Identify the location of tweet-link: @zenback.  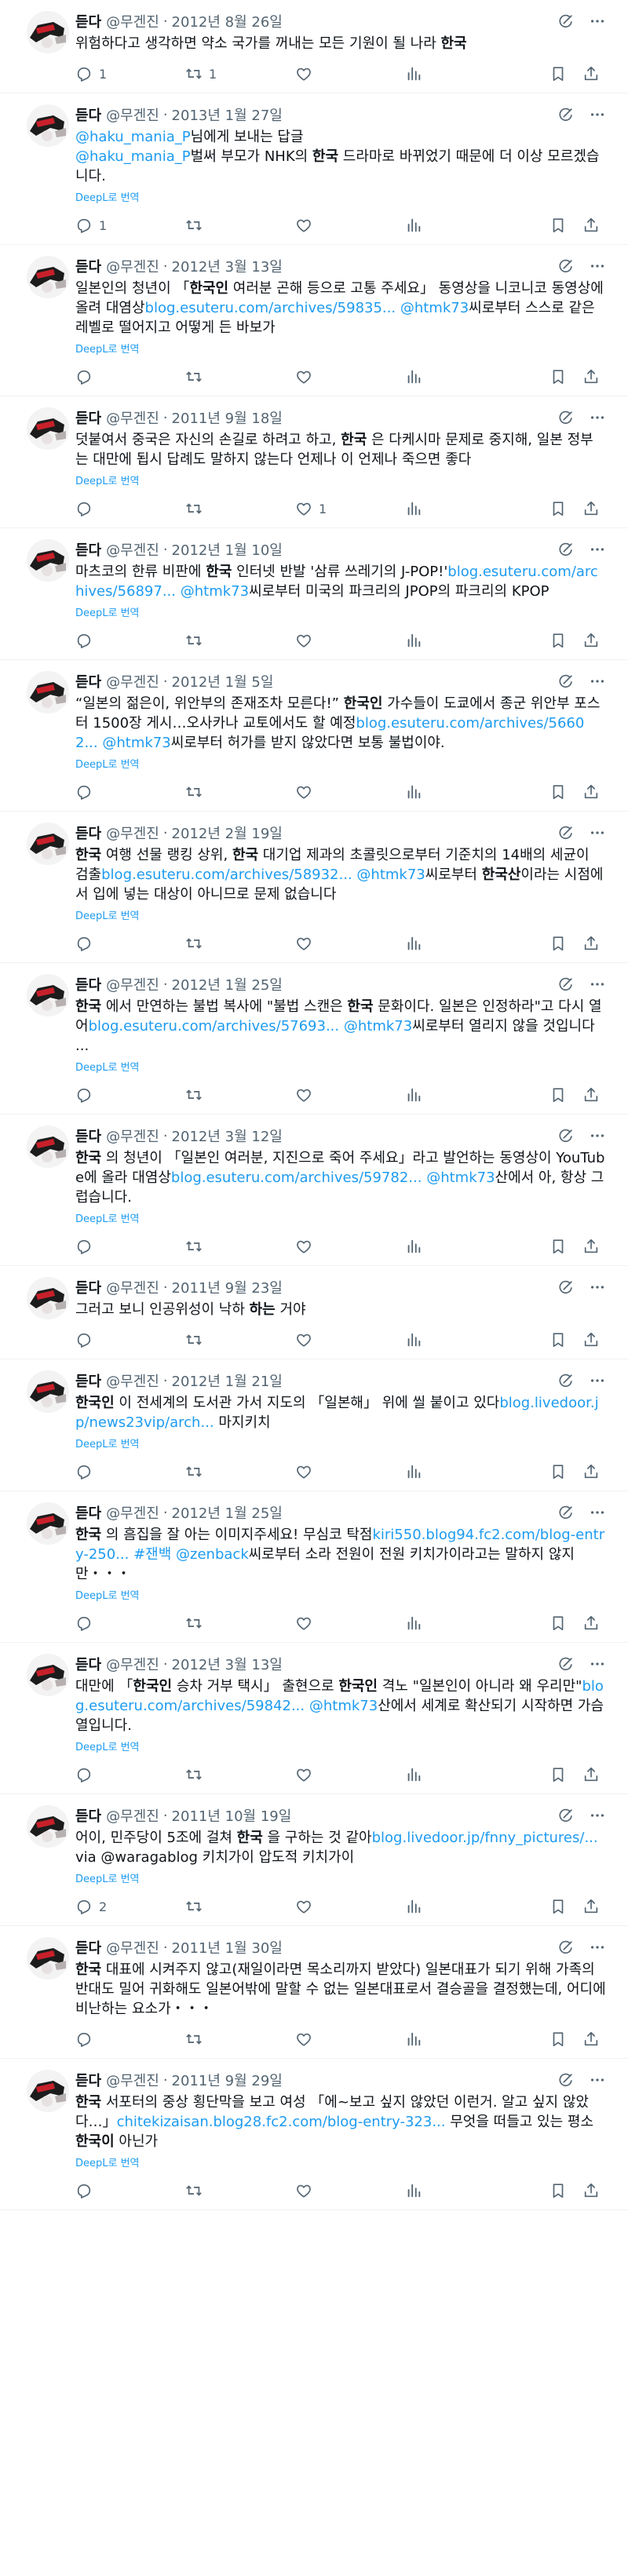
(212, 1554).